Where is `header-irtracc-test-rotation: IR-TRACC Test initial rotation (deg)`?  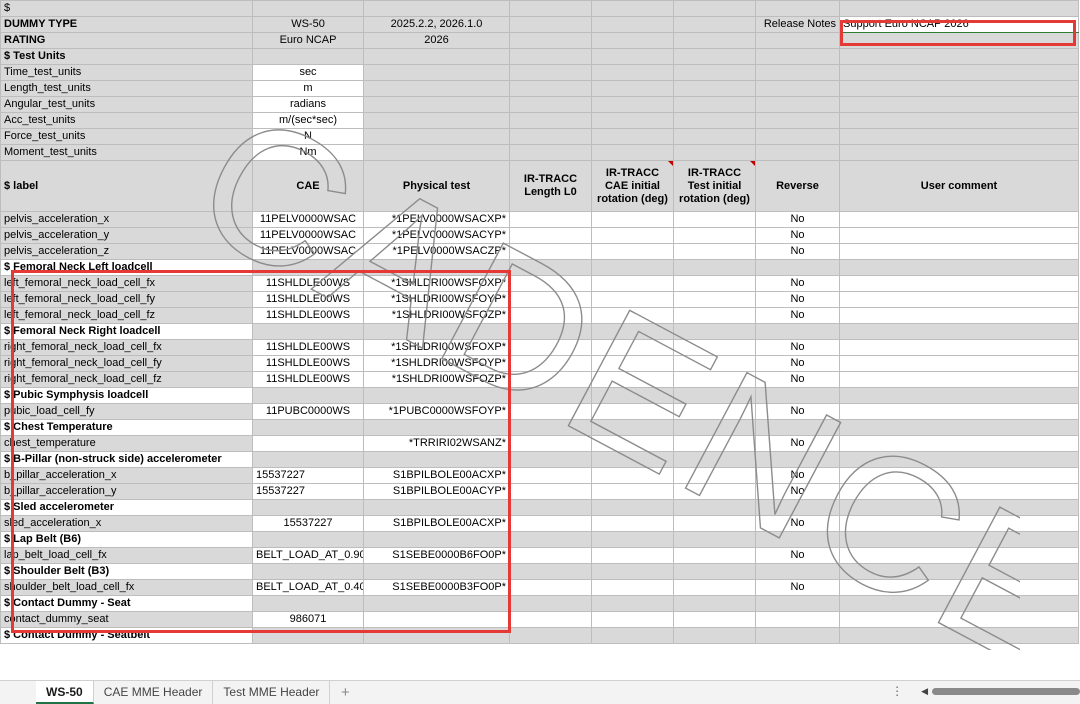 header-irtracc-test-rotation: IR-TRACC Test initial rotation (deg) is located at coordinates (714, 186).